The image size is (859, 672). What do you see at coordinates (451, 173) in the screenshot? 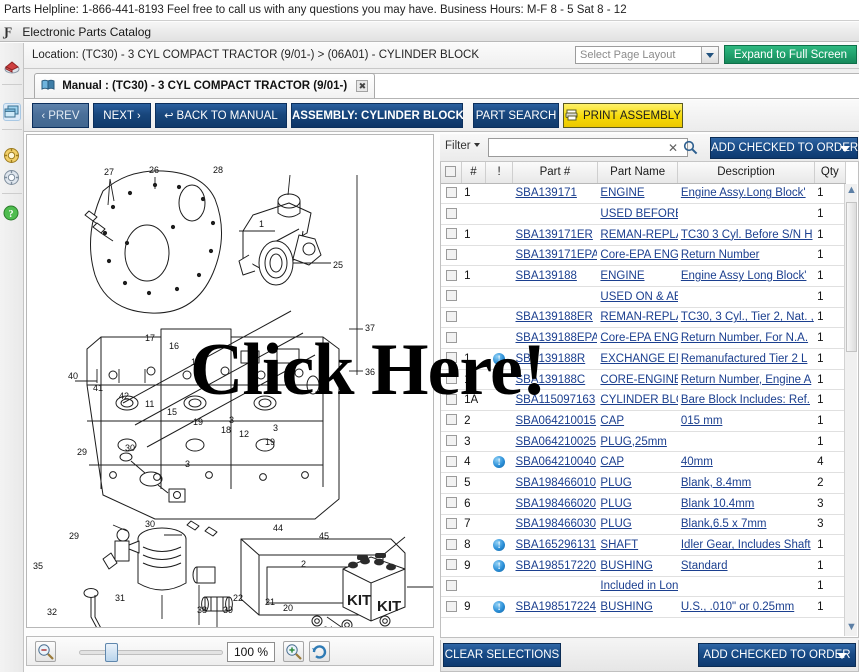
I see `col-select-all` at bounding box center [451, 173].